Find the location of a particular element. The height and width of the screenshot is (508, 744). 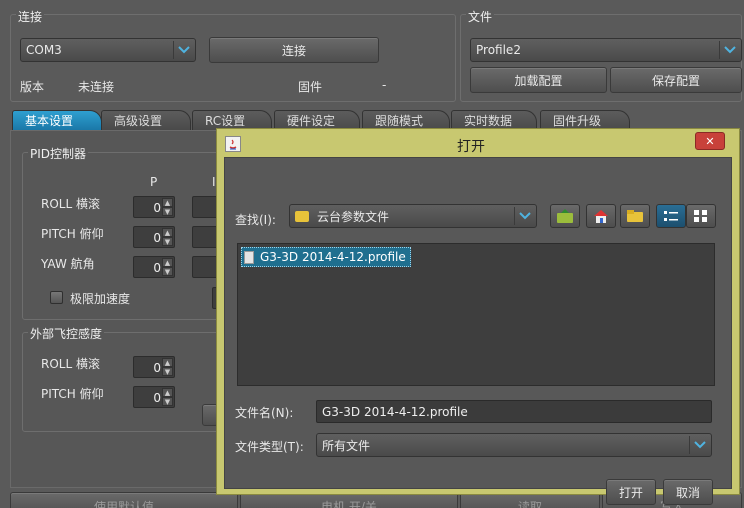

version-value: 未连接 is located at coordinates (96, 87).